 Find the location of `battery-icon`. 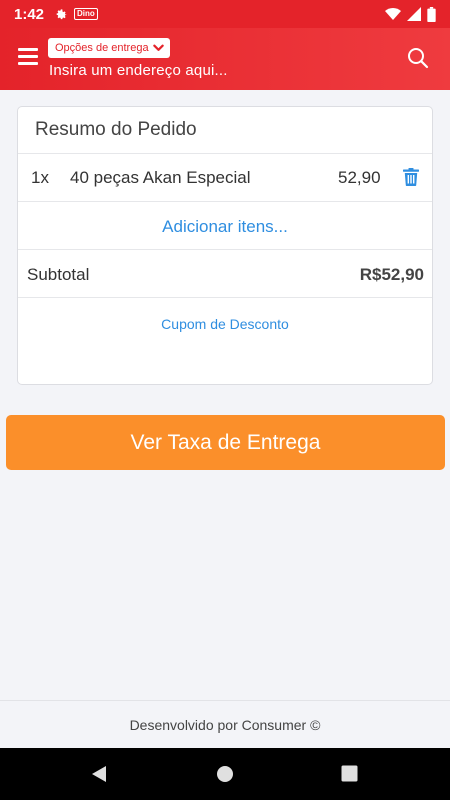

battery-icon is located at coordinates (431, 14).